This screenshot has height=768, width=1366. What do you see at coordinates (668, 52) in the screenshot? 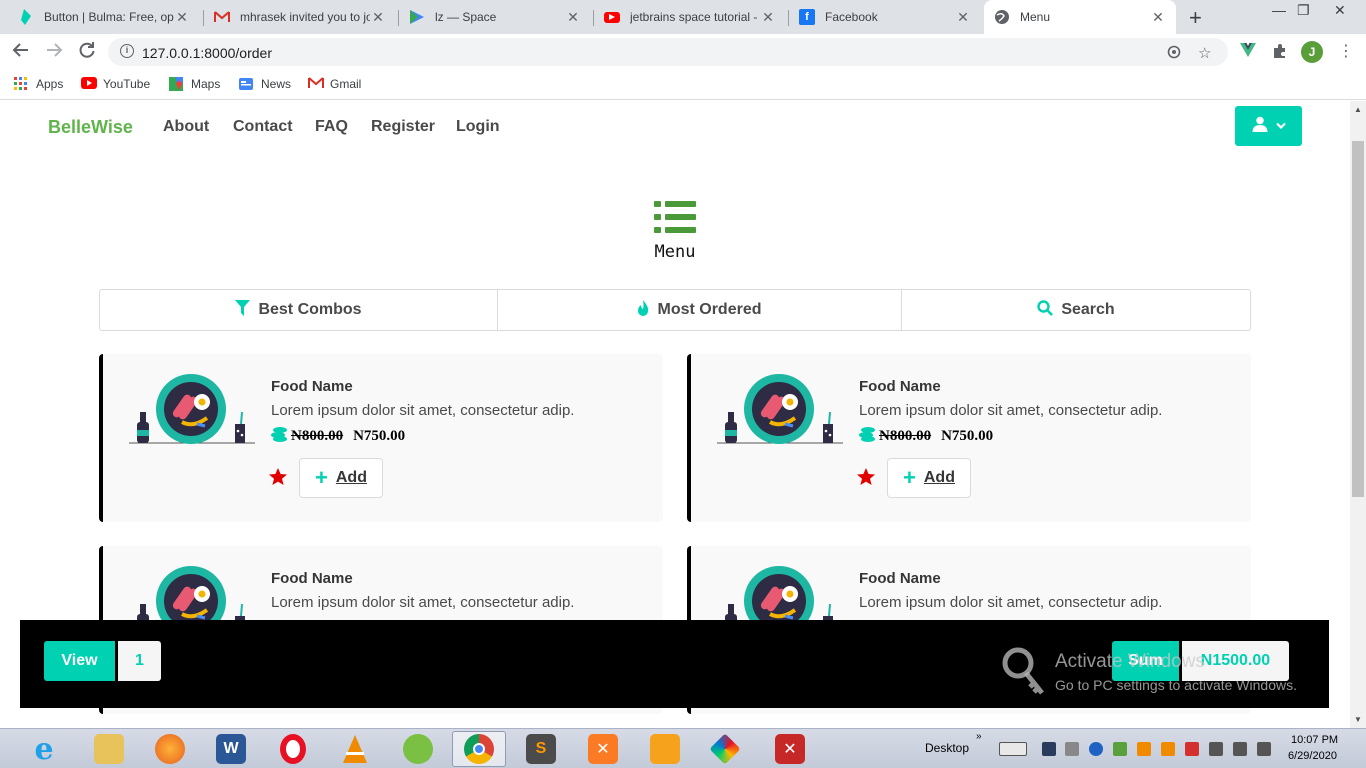
I see `omnibox: i 127.0.0.1:8000/order ☆` at bounding box center [668, 52].